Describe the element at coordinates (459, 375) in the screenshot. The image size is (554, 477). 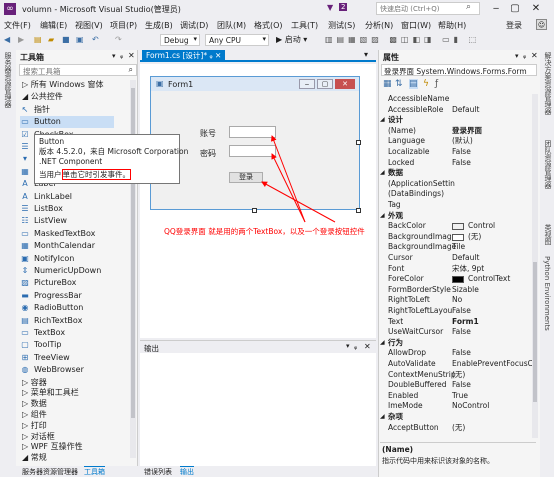
I see `property-row: ContextMenuStrip (无)` at that location.